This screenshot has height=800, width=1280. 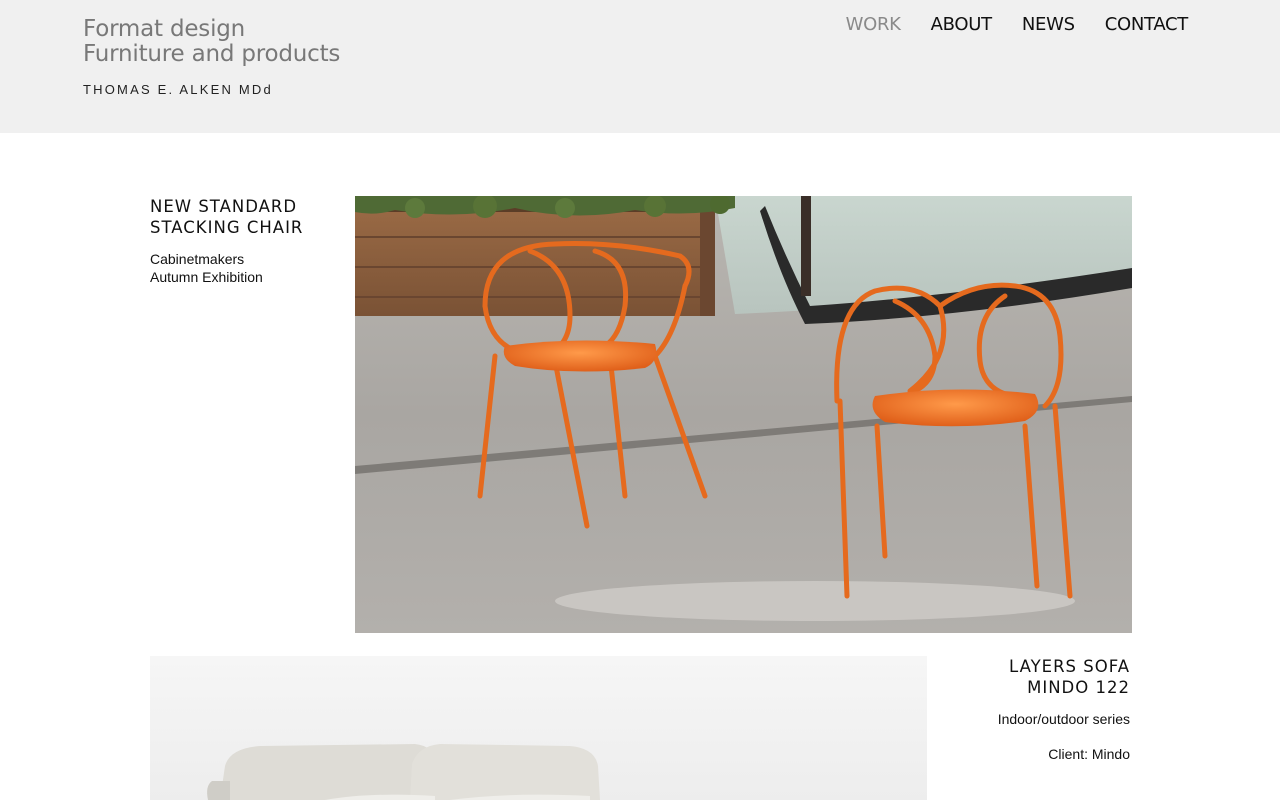 What do you see at coordinates (206, 277) in the screenshot?
I see `project-desc-line: Autumn Exhibition` at bounding box center [206, 277].